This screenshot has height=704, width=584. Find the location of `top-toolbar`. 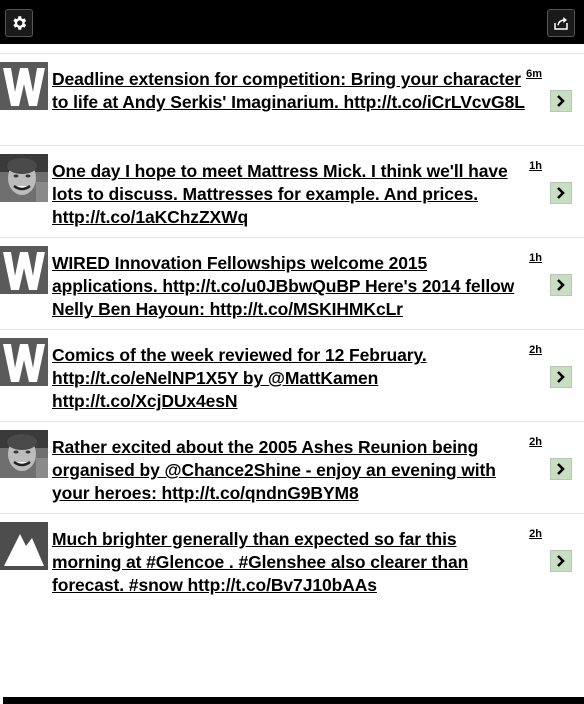

top-toolbar is located at coordinates (292, 22).